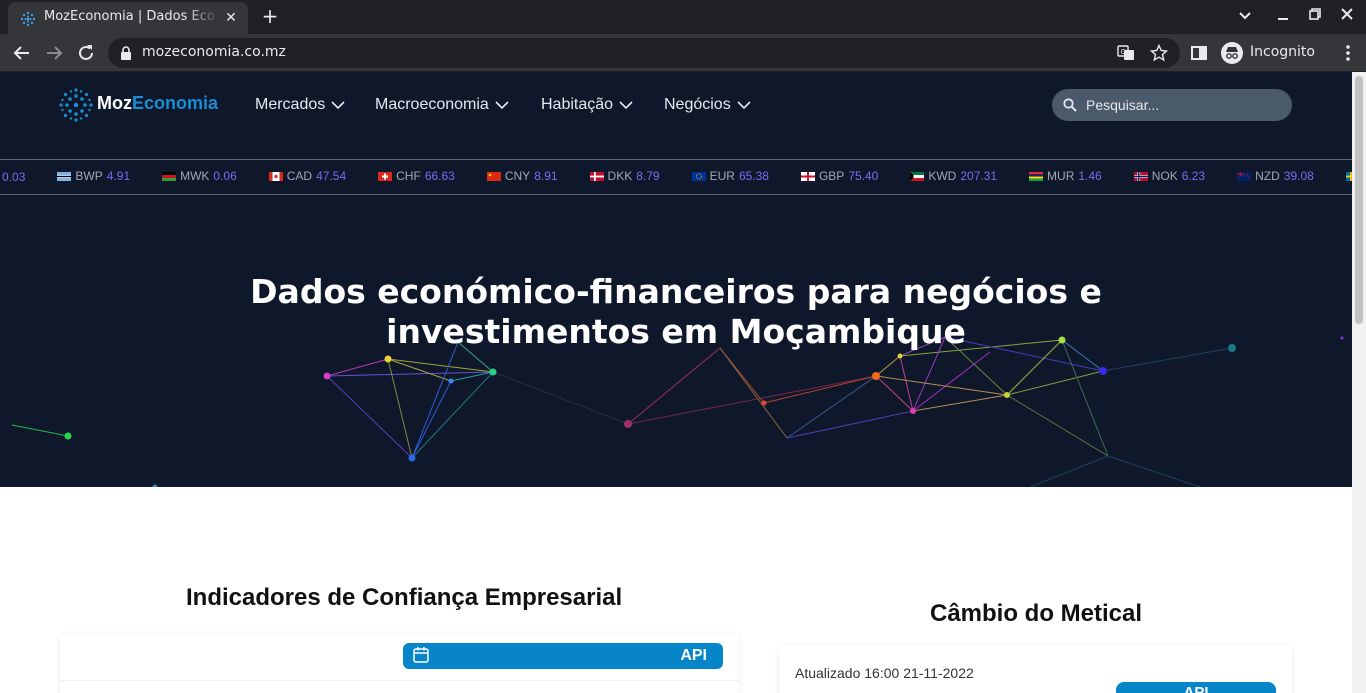 This screenshot has height=693, width=1366. I want to click on incognito-icon, so click(1232, 53).